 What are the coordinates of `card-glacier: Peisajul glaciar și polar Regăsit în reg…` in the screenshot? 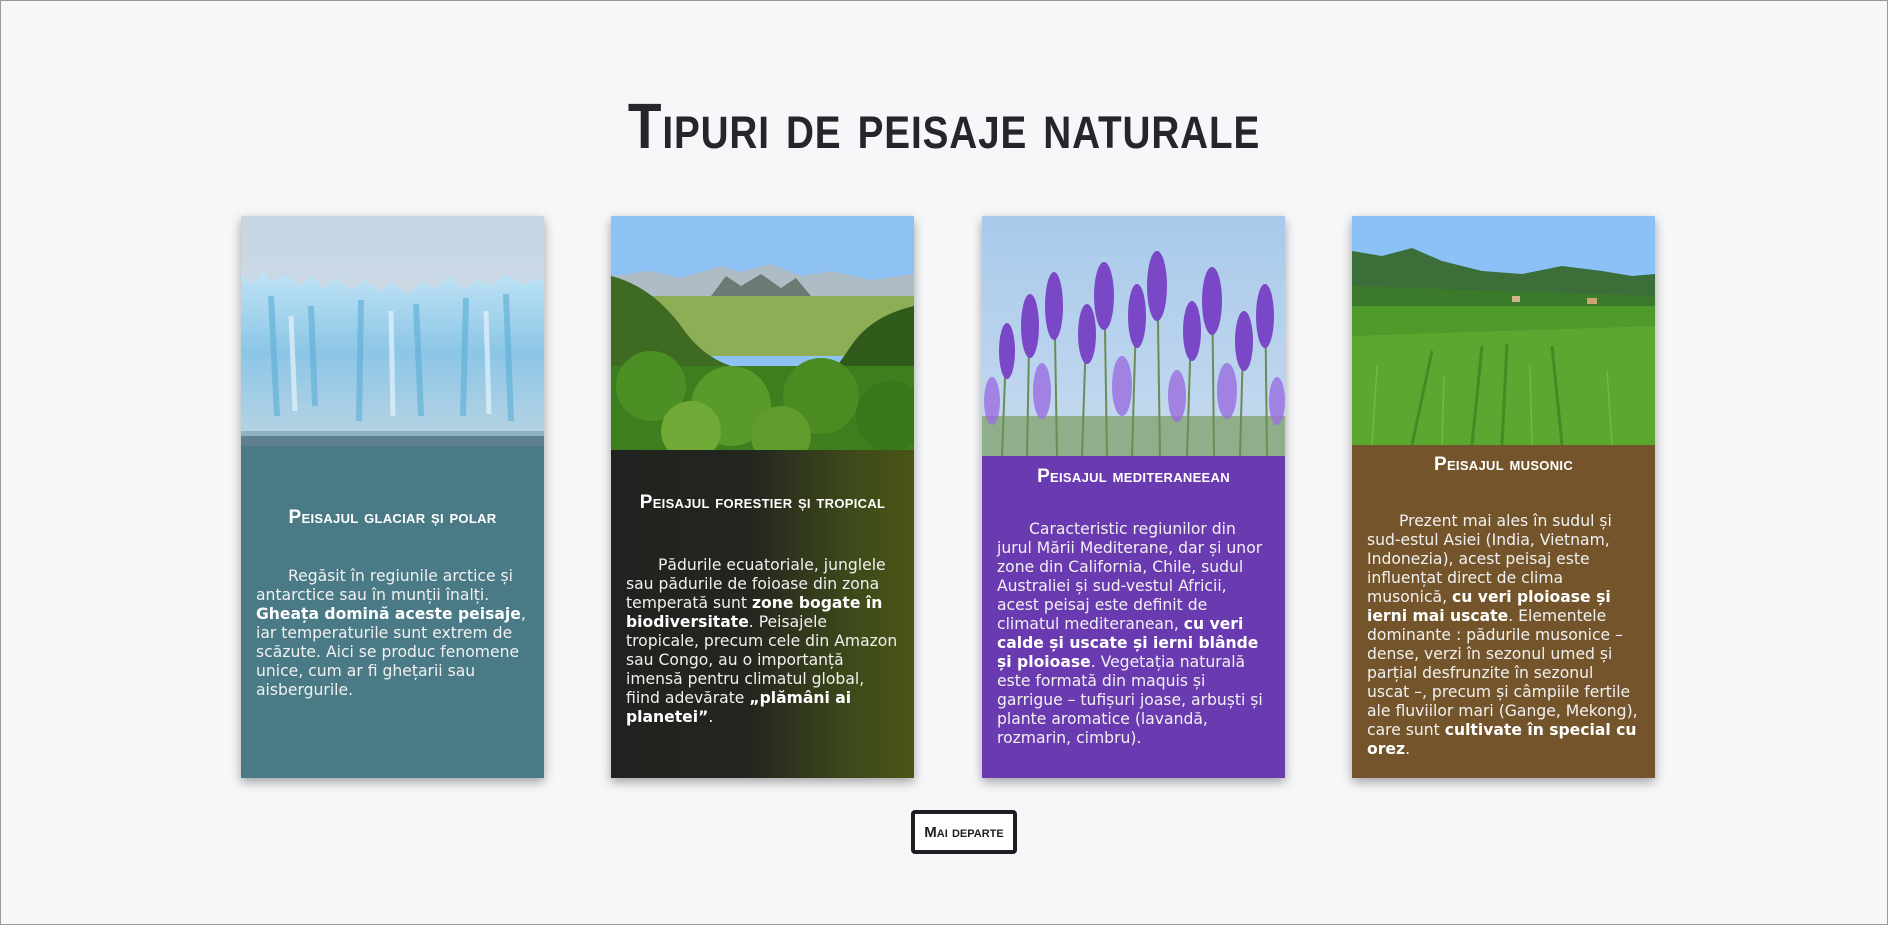 It's located at (392, 497).